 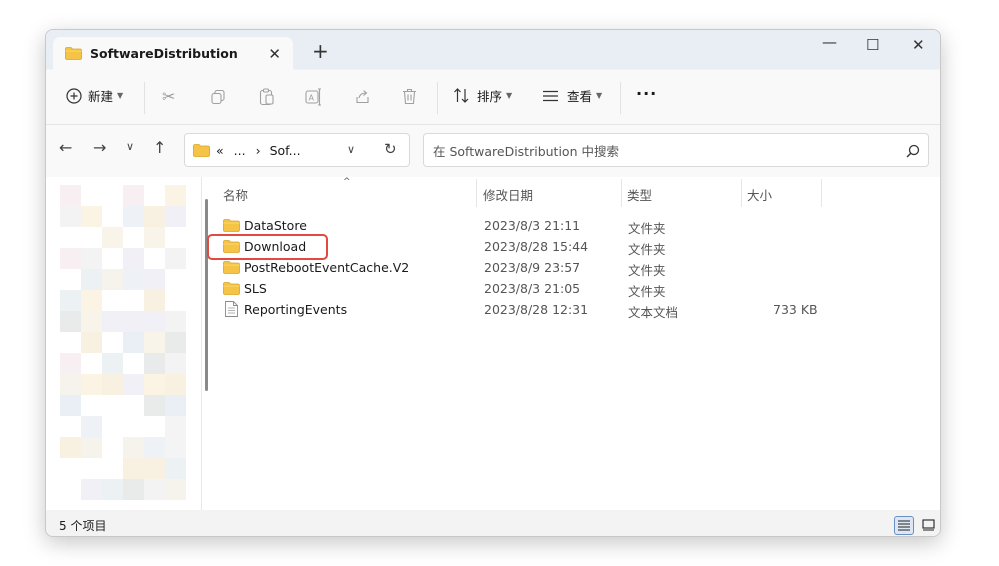 I want to click on large-icons-view-button, so click(x=928, y=525).